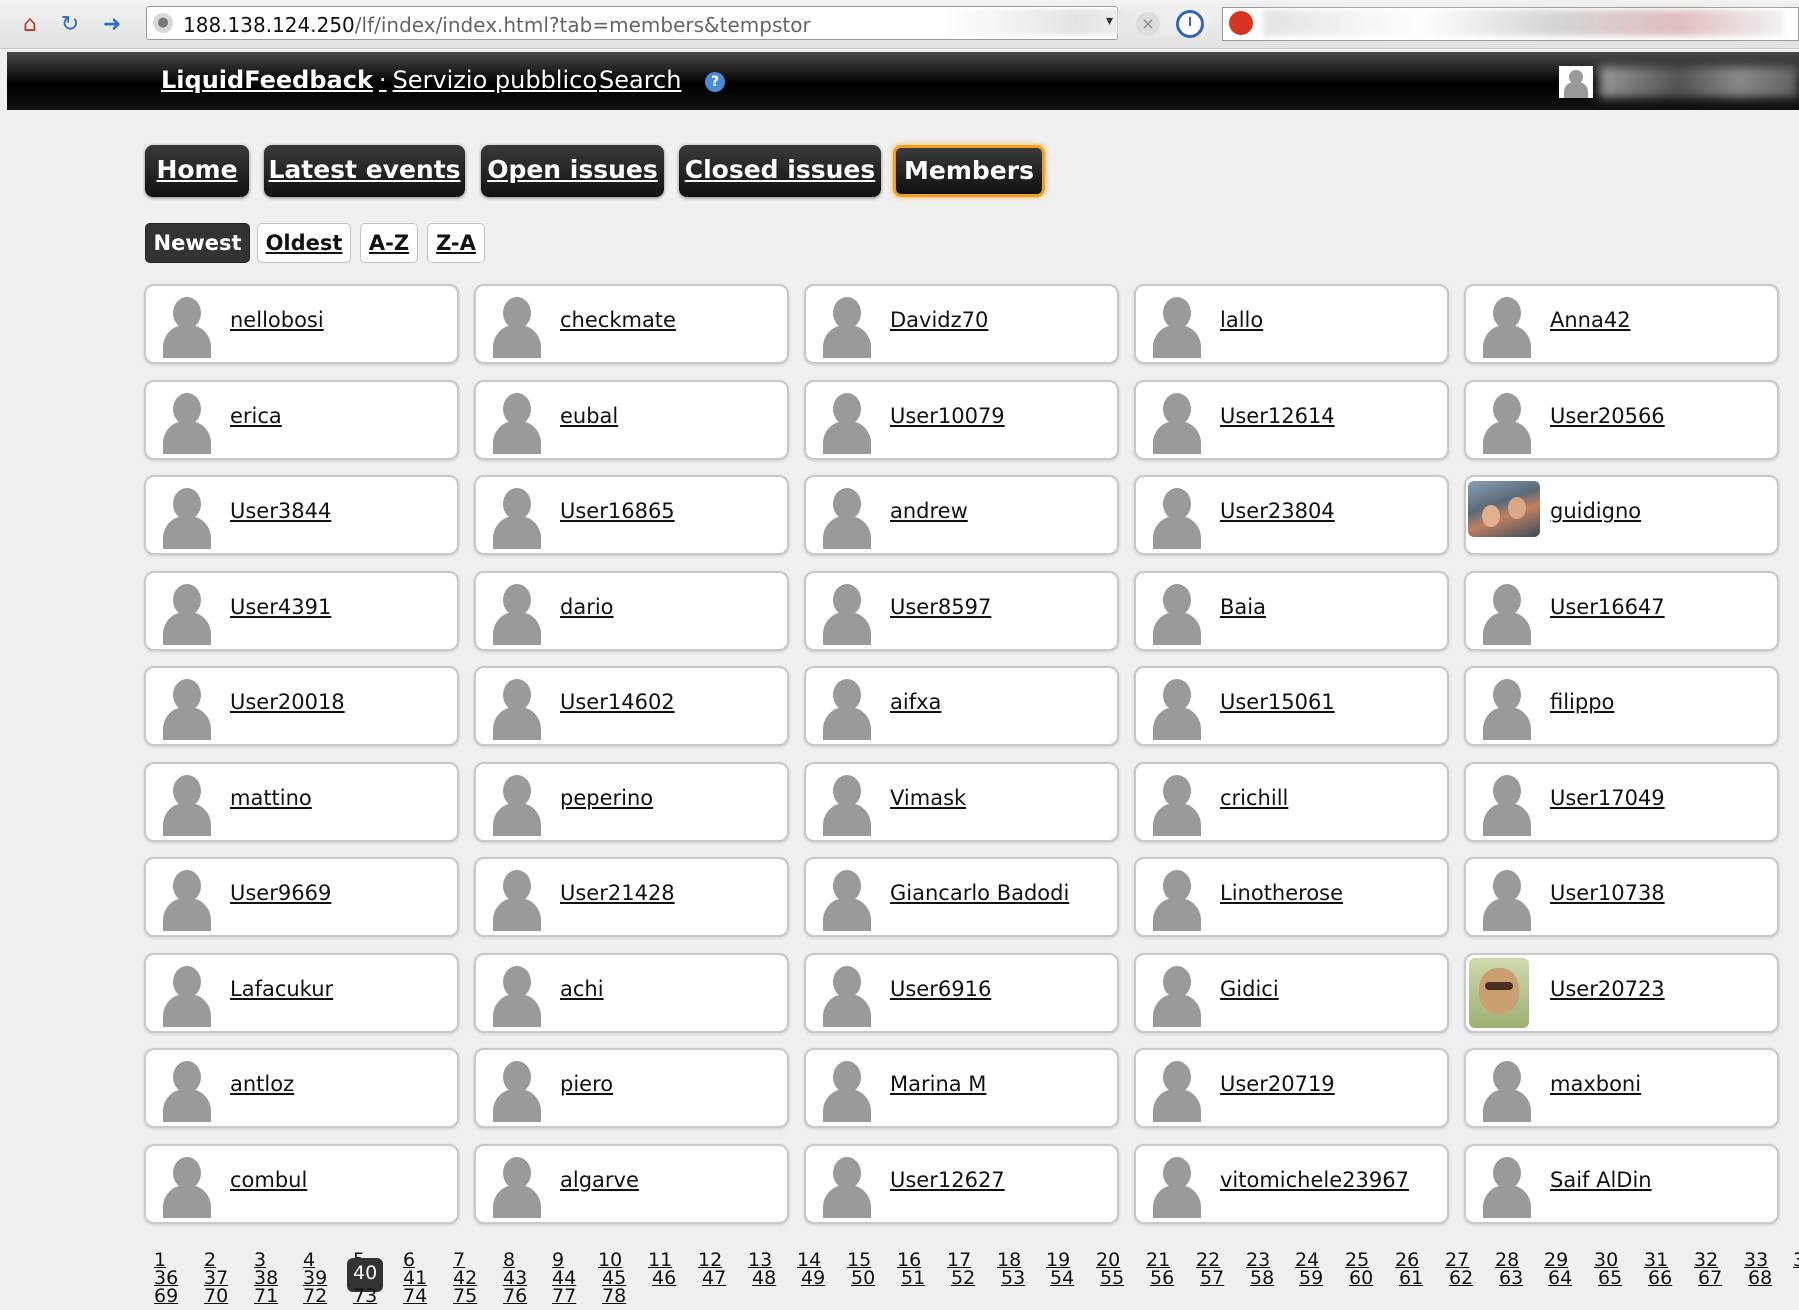  What do you see at coordinates (1291, 324) in the screenshot?
I see `member-card: lallo` at bounding box center [1291, 324].